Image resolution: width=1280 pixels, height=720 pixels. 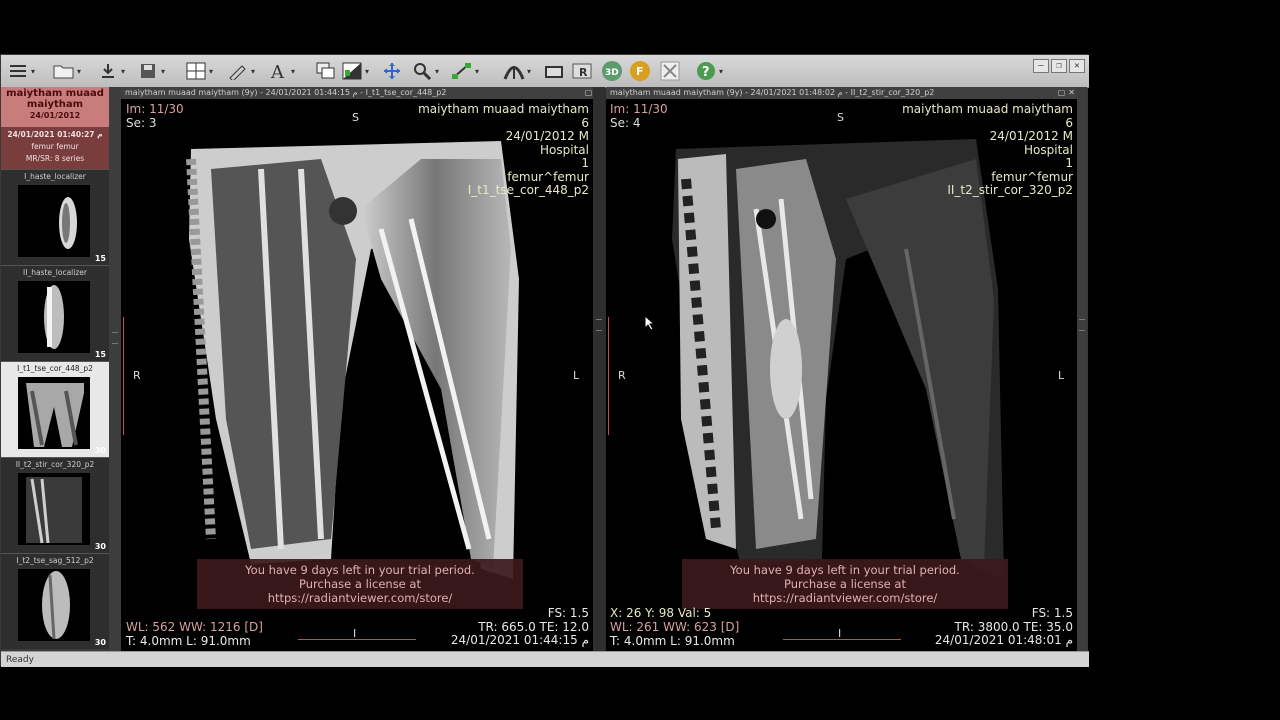 I want to click on layout-menu-button: ▾, so click(x=22, y=71).